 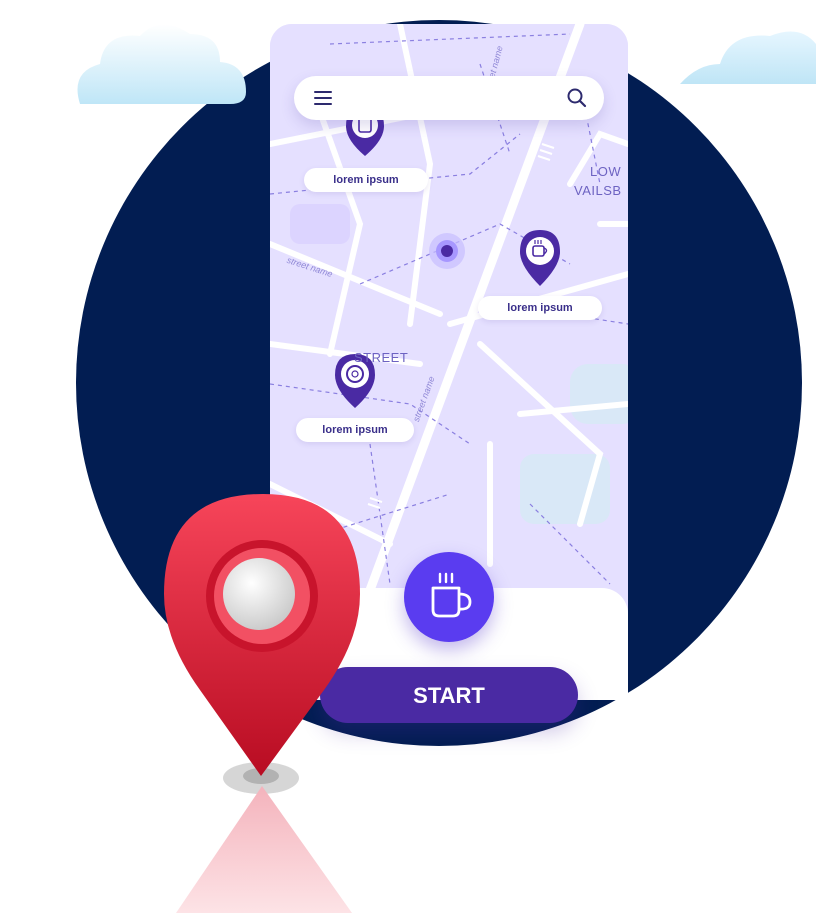 What do you see at coordinates (262, 644) in the screenshot?
I see `map-pin-icon` at bounding box center [262, 644].